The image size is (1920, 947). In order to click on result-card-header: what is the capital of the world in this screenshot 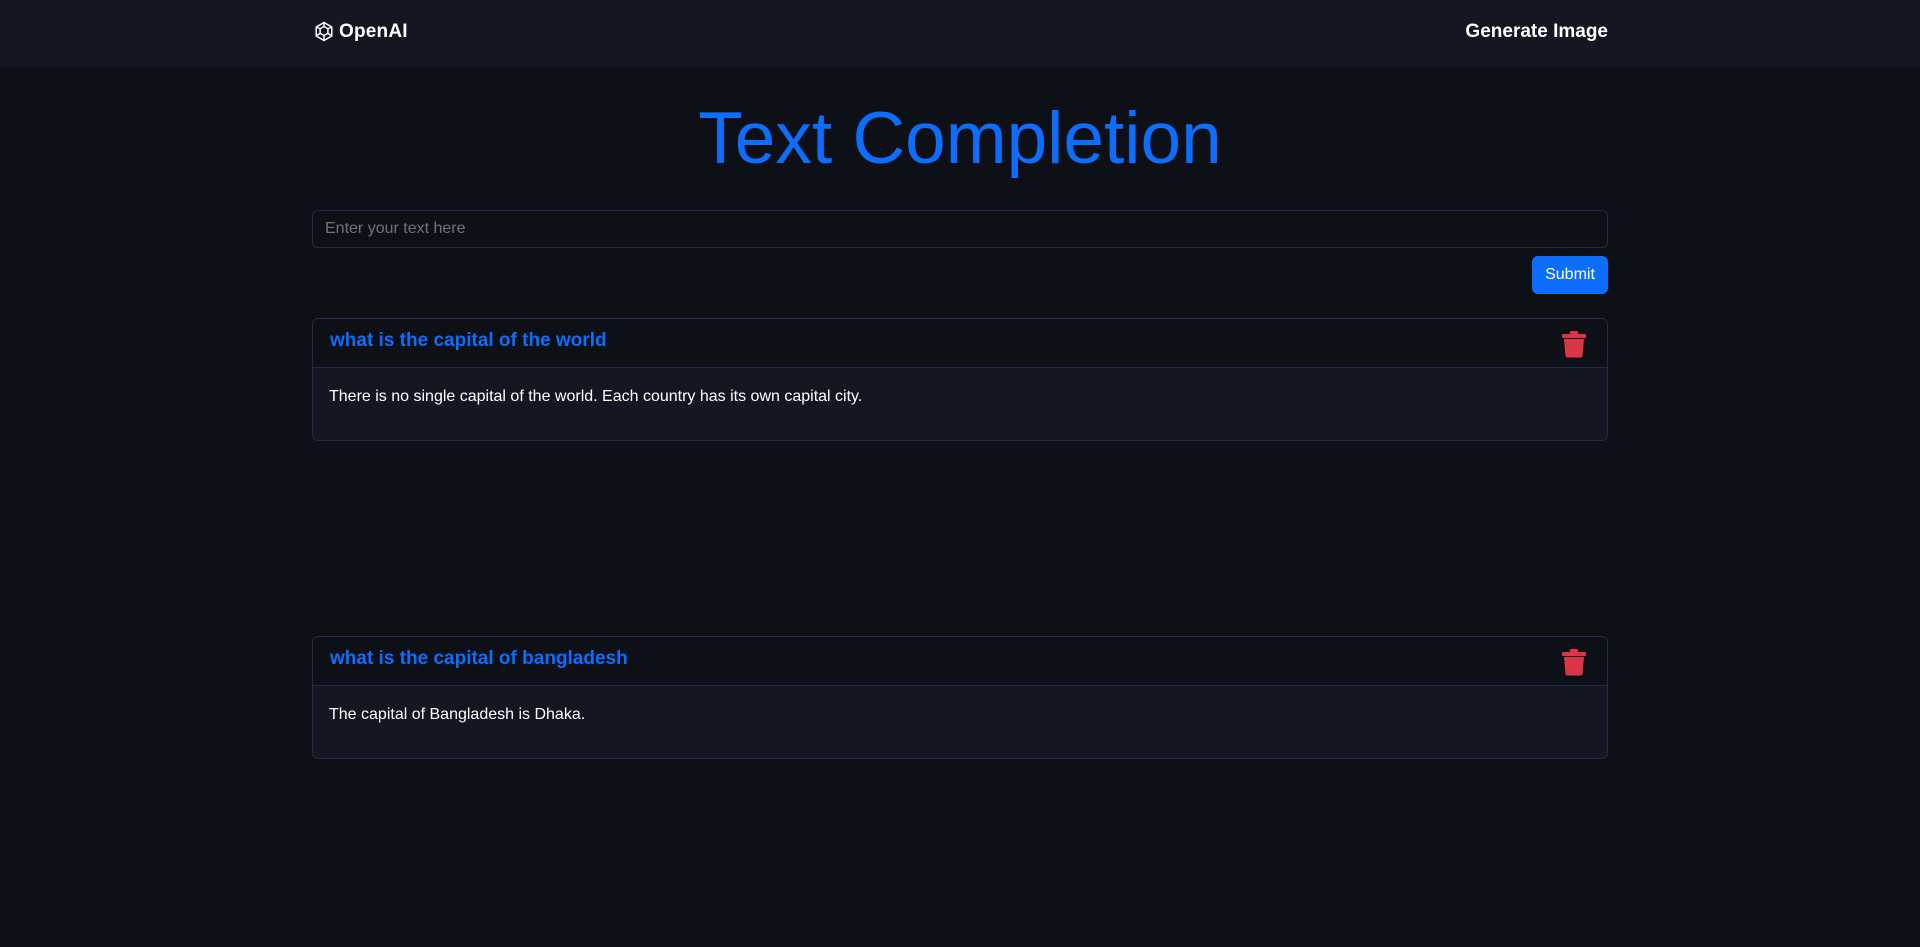, I will do `click(960, 343)`.